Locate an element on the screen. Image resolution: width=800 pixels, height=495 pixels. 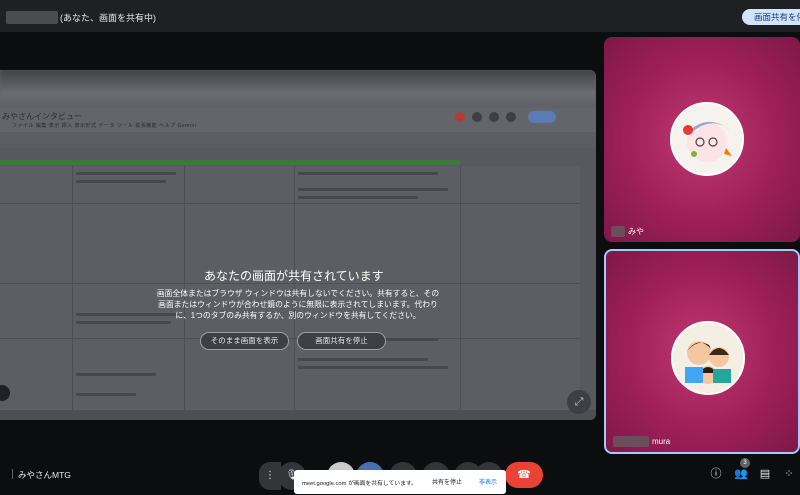
participant-name: みや is located at coordinates (627, 231).